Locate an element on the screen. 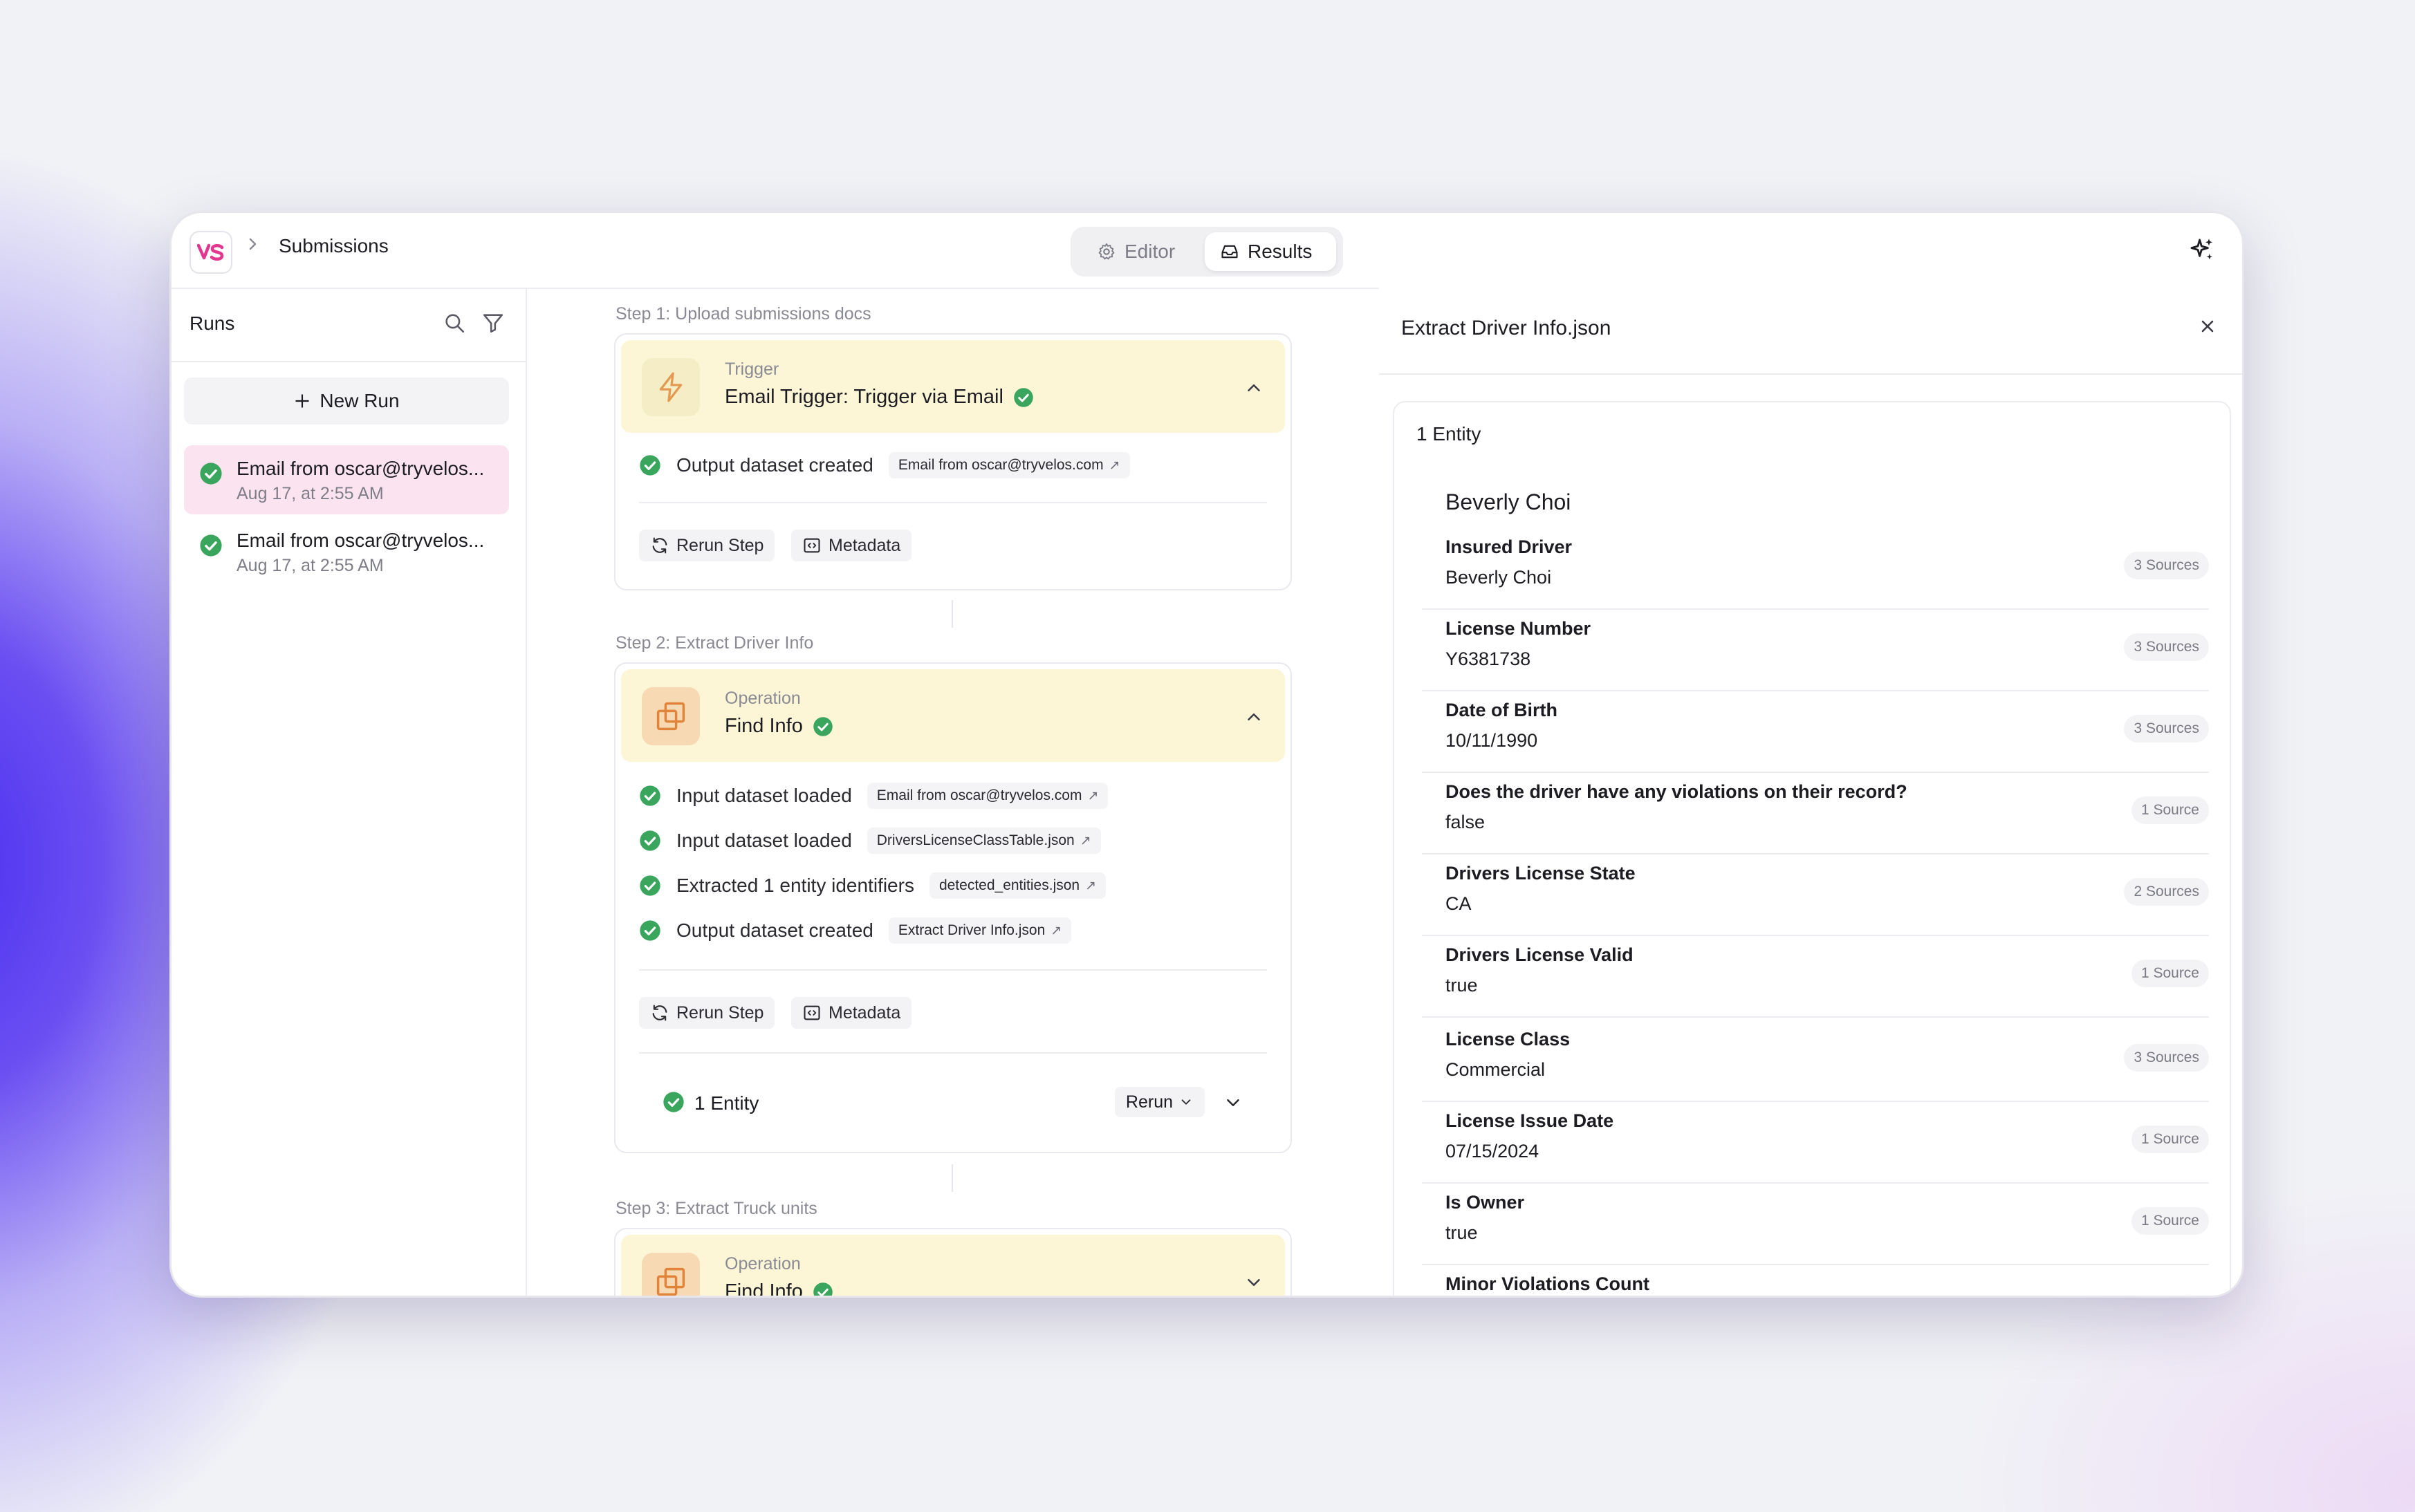  field-key: Minor Violations Count is located at coordinates (1547, 1283).